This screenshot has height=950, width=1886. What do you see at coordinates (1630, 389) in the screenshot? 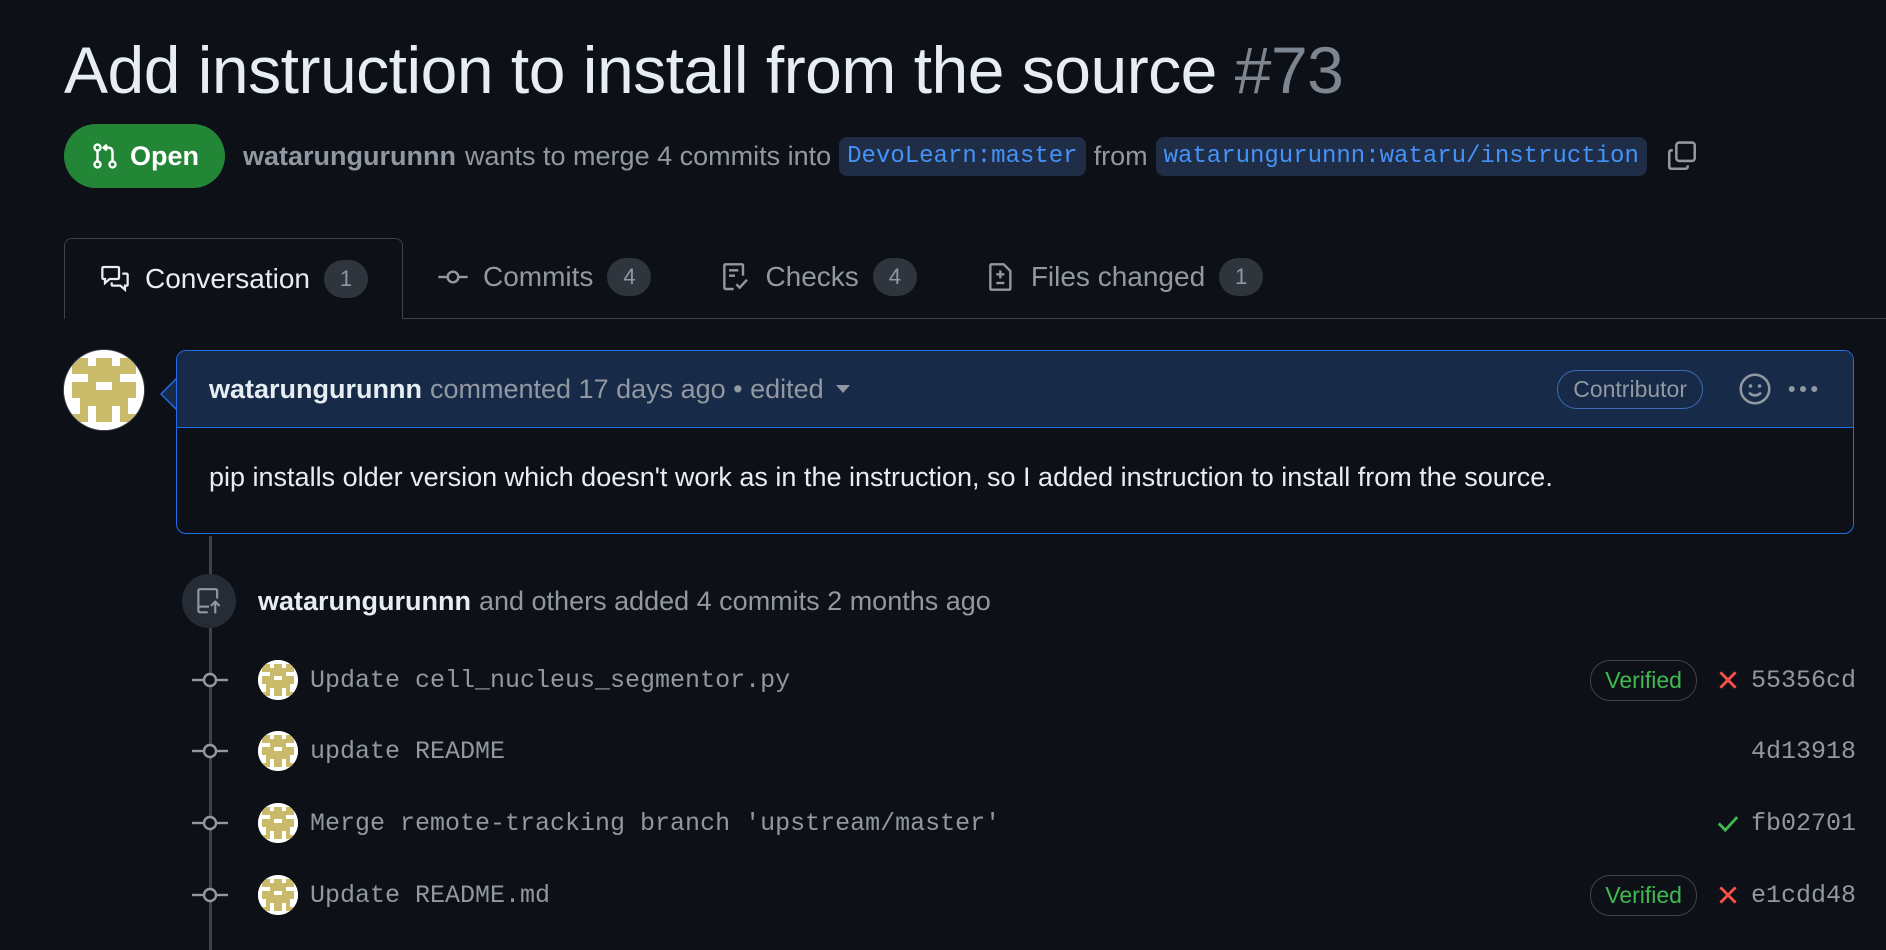
I see `contributor-badge: Contributor` at bounding box center [1630, 389].